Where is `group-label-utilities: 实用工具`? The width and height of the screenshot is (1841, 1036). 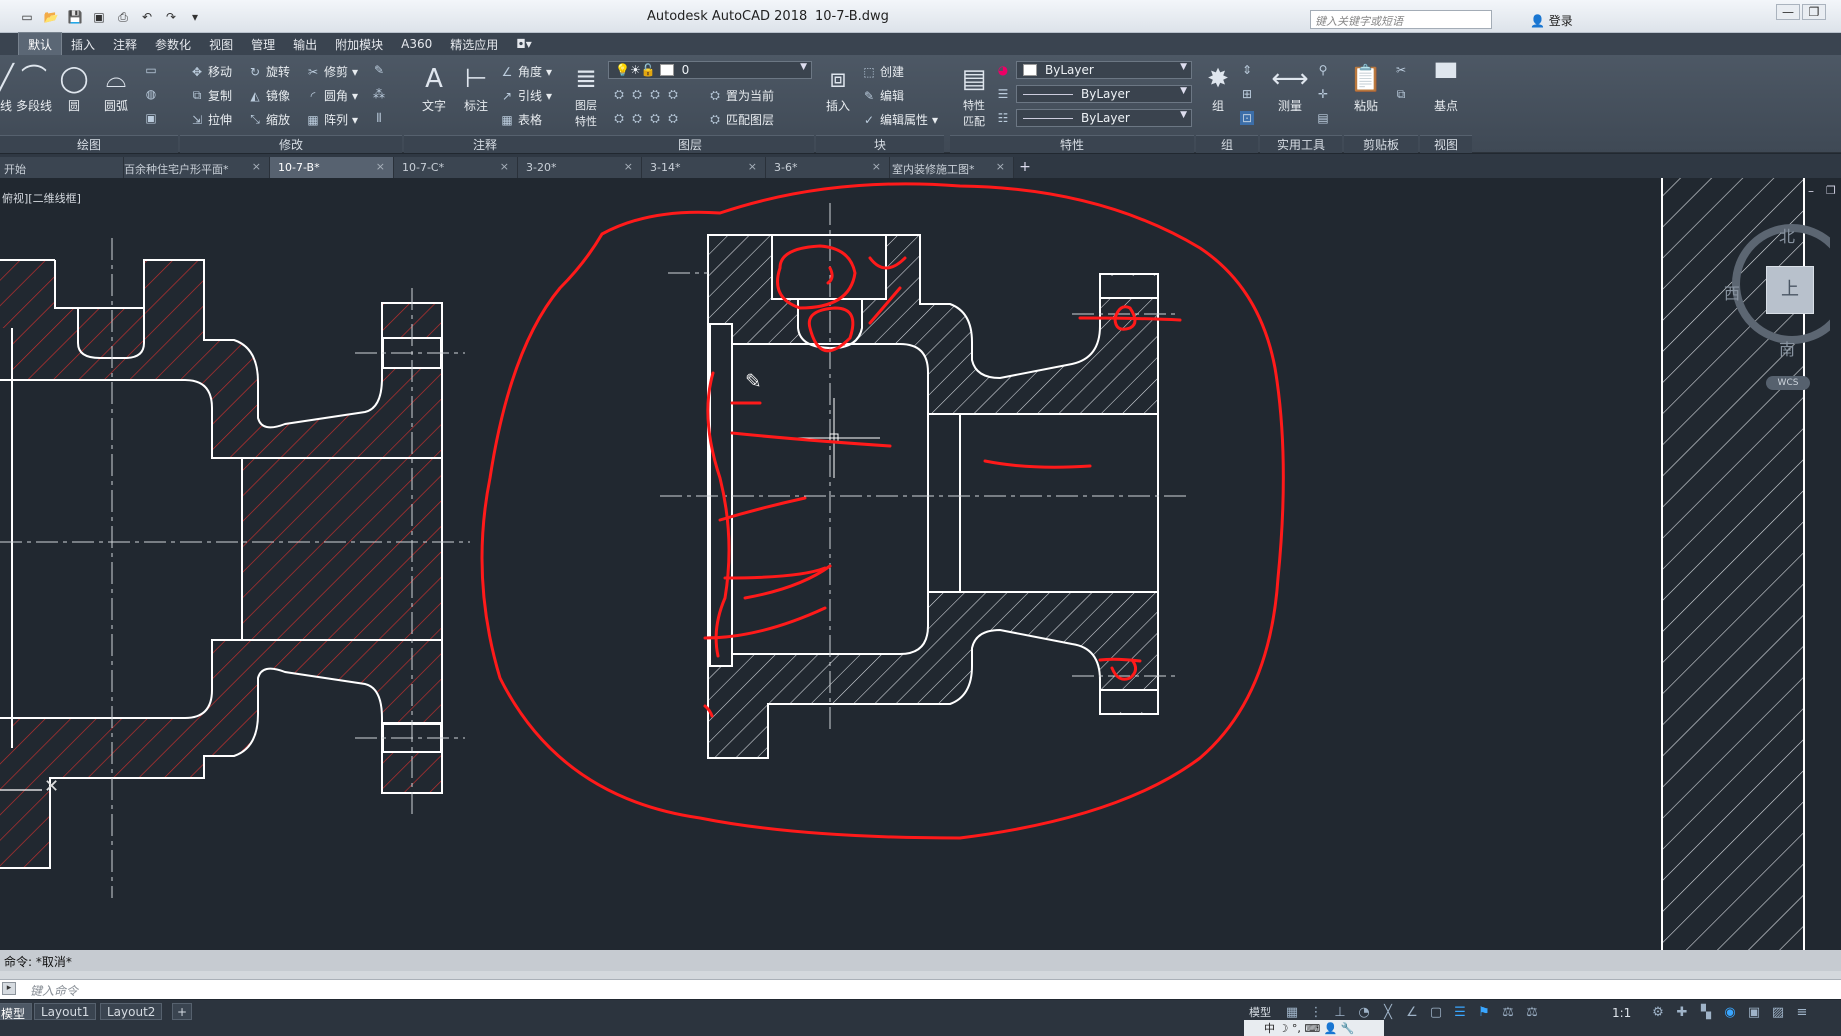
group-label-utilities: 实用工具 is located at coordinates (1301, 144).